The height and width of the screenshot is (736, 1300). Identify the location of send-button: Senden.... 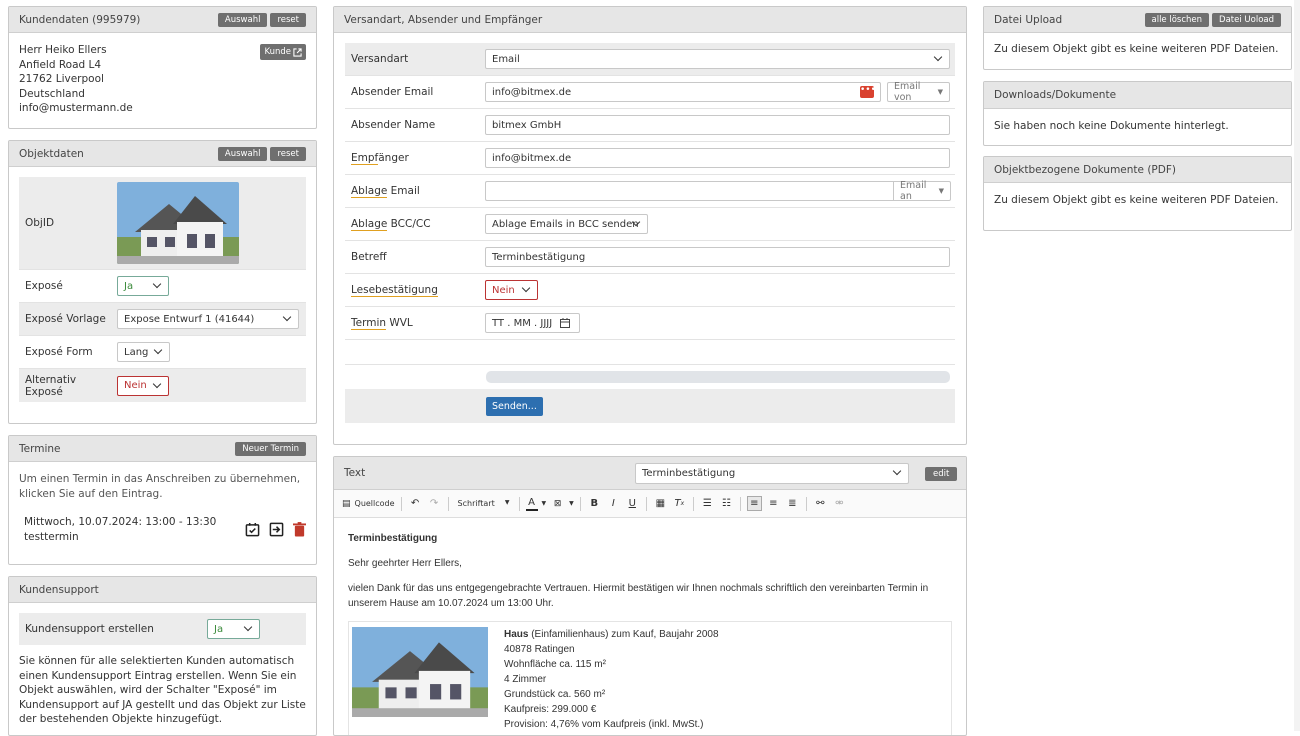
(514, 406).